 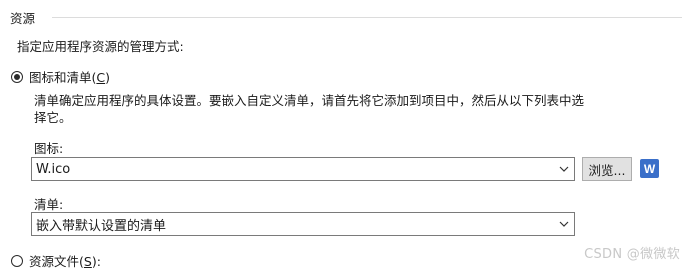 I want to click on radio-label-text: 资源文件, so click(x=54, y=261).